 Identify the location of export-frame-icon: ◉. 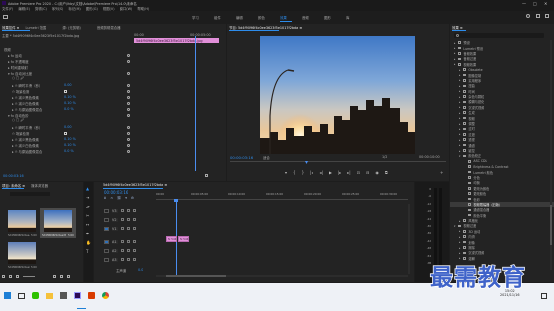
(377, 172).